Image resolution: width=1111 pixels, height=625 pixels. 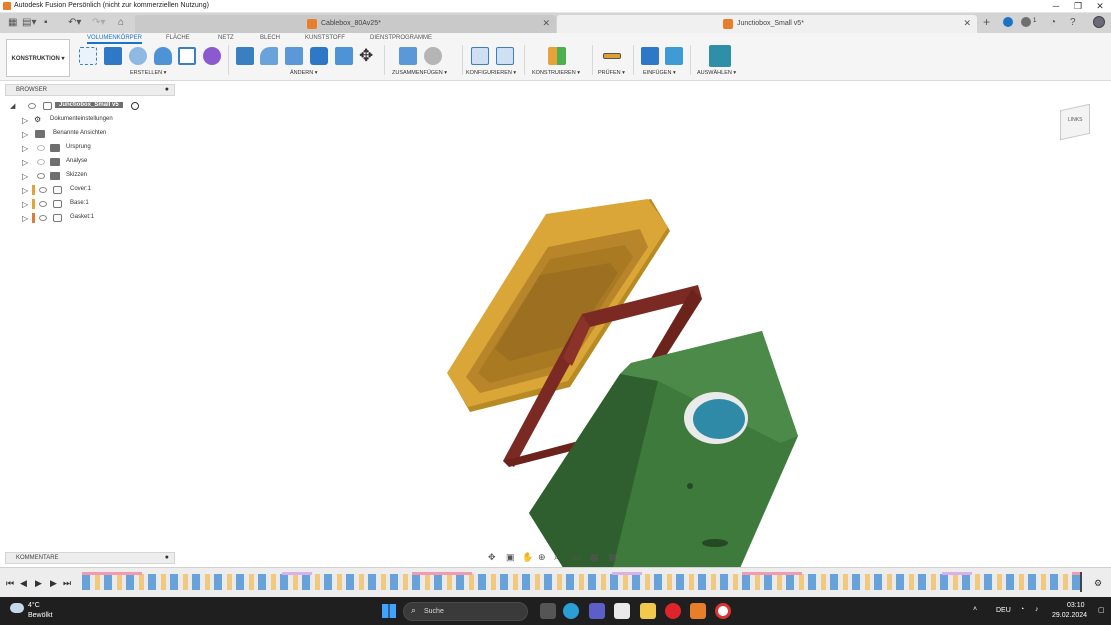 I want to click on tab-cablebox: Cablebox_80Av25* ✕, so click(x=345, y=24).